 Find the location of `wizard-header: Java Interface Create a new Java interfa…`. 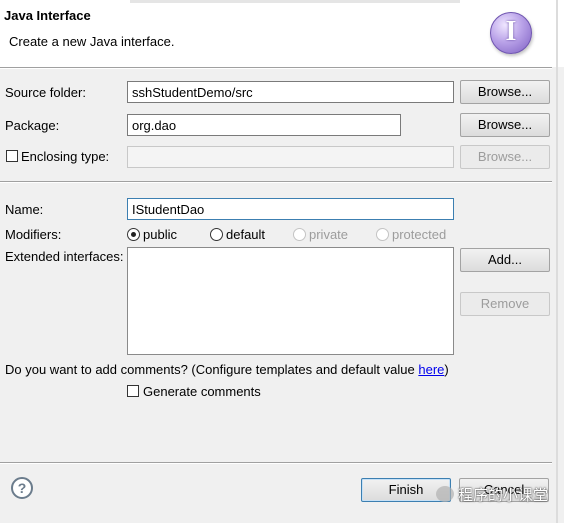

wizard-header: Java Interface Create a new Java interfa… is located at coordinates (282, 33).